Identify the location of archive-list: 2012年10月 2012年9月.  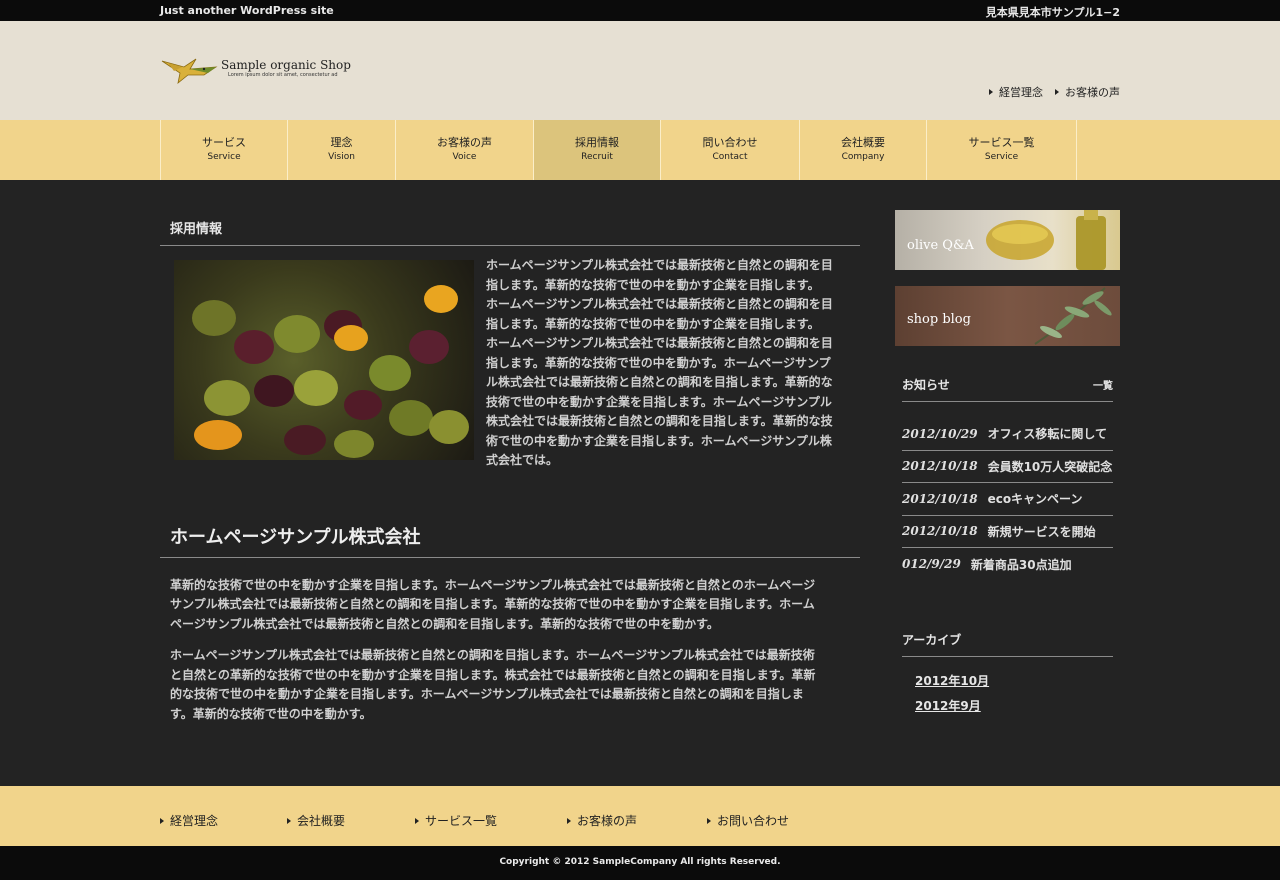
(1007, 694).